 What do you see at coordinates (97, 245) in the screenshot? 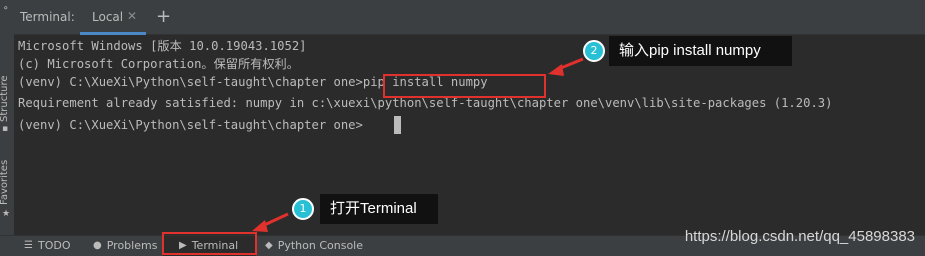
I see `warning-icon: ●` at bounding box center [97, 245].